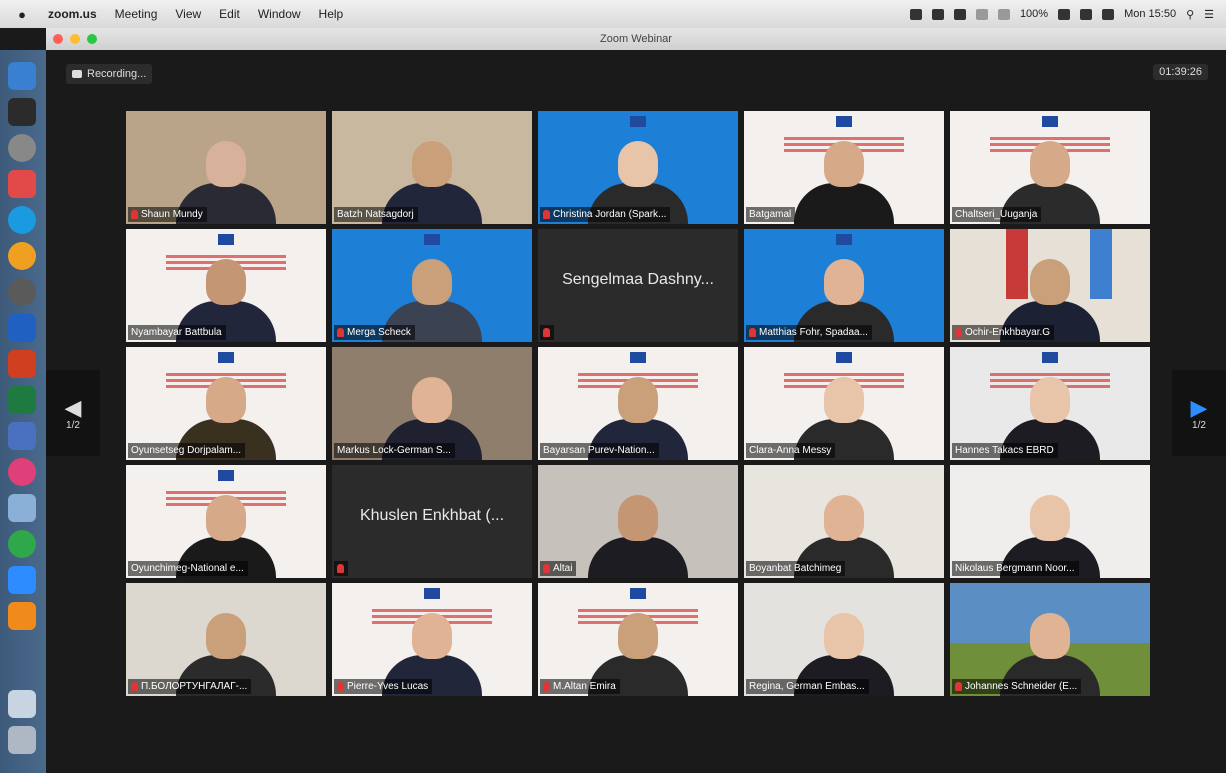 This screenshot has height=773, width=1226. Describe the element at coordinates (375, 214) in the screenshot. I see `participant-name: Batzh Natsagdorj` at that location.